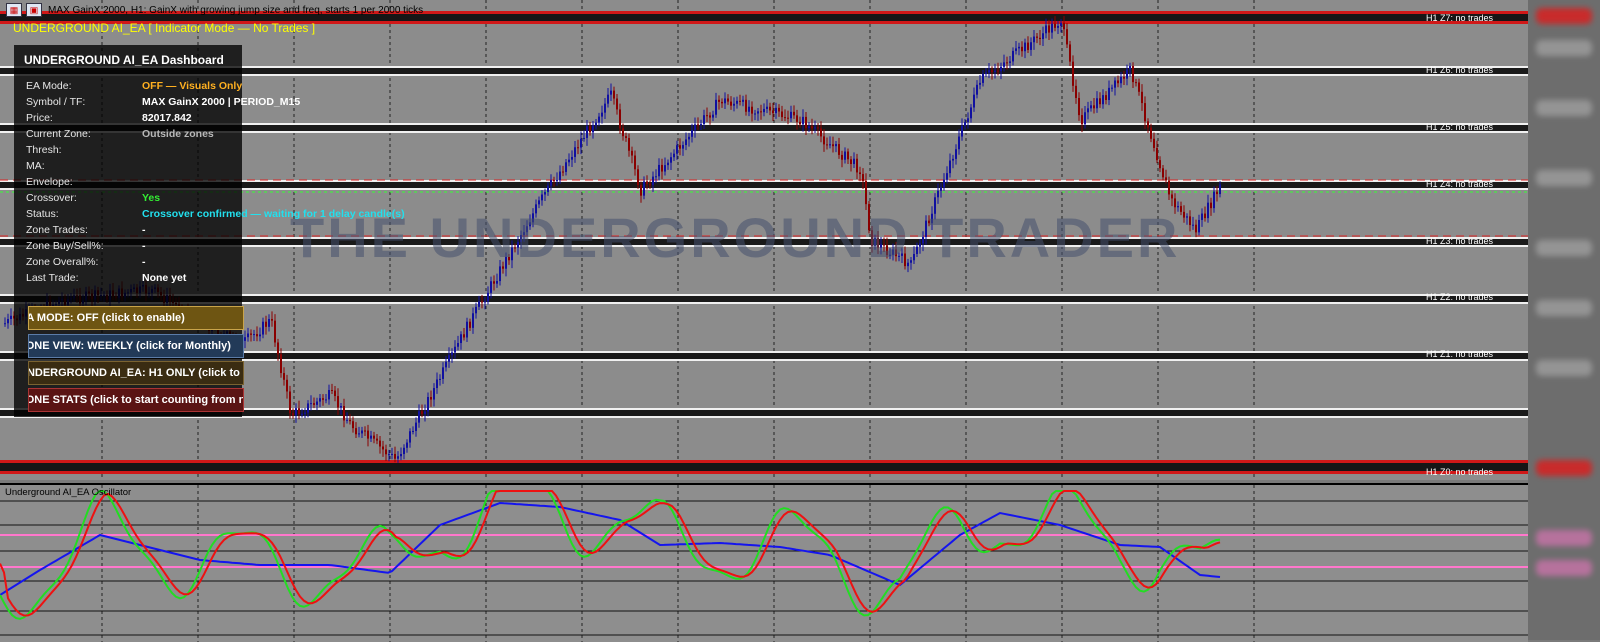 The height and width of the screenshot is (642, 1600). Describe the element at coordinates (14, 10) in the screenshot. I see `chart-grid-icon: ▦` at that location.